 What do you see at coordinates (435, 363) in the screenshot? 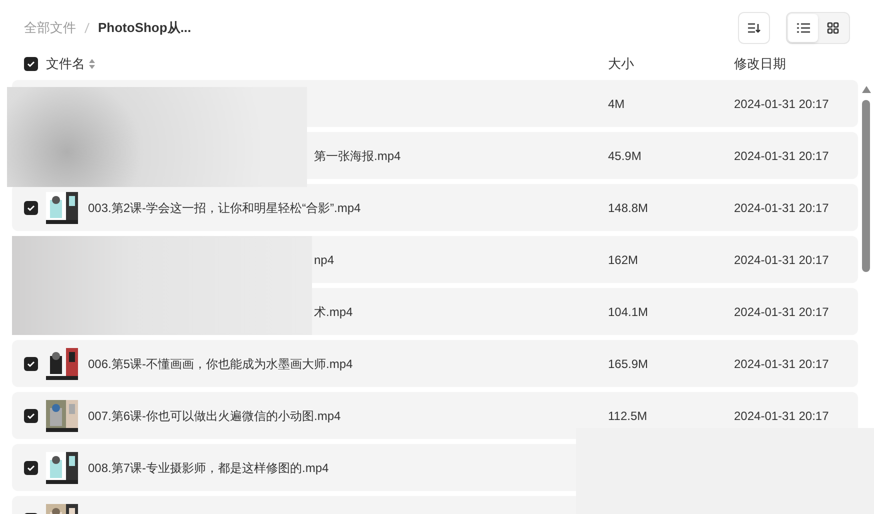
I see `file-row: 006.第5课-不懂画画，你也能成为水墨画大师.mp4 165.9M 2024-01-31 20:17` at bounding box center [435, 363].